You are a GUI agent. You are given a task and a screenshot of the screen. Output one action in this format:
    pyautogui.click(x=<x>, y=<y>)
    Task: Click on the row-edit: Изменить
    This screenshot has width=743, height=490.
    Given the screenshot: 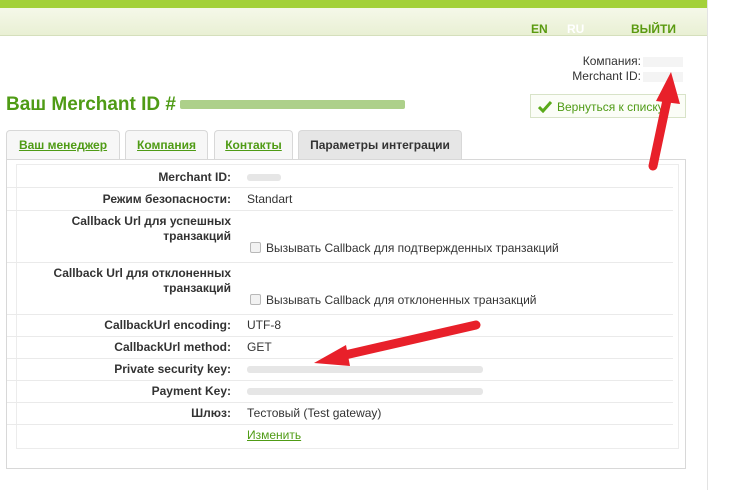 What is the action you would take?
    pyautogui.click(x=340, y=437)
    